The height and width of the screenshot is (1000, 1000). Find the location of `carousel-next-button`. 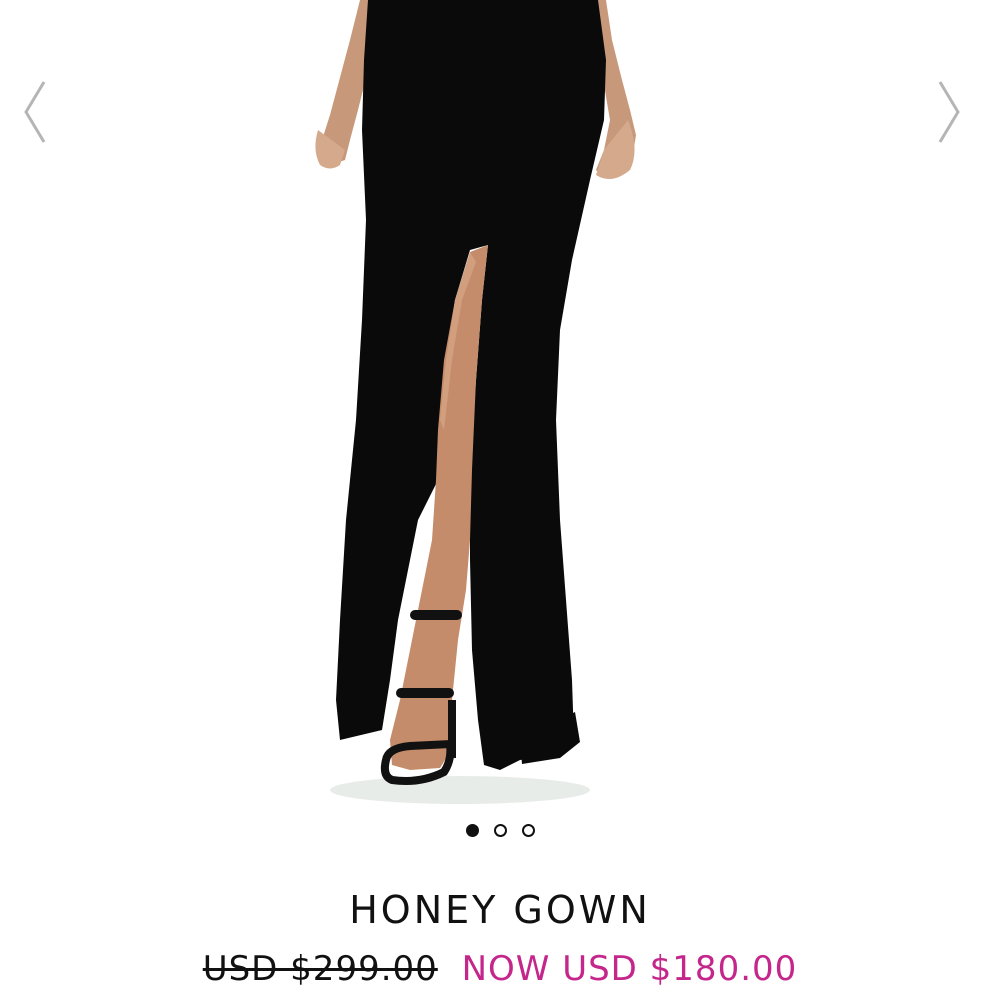

carousel-next-button is located at coordinates (946, 112).